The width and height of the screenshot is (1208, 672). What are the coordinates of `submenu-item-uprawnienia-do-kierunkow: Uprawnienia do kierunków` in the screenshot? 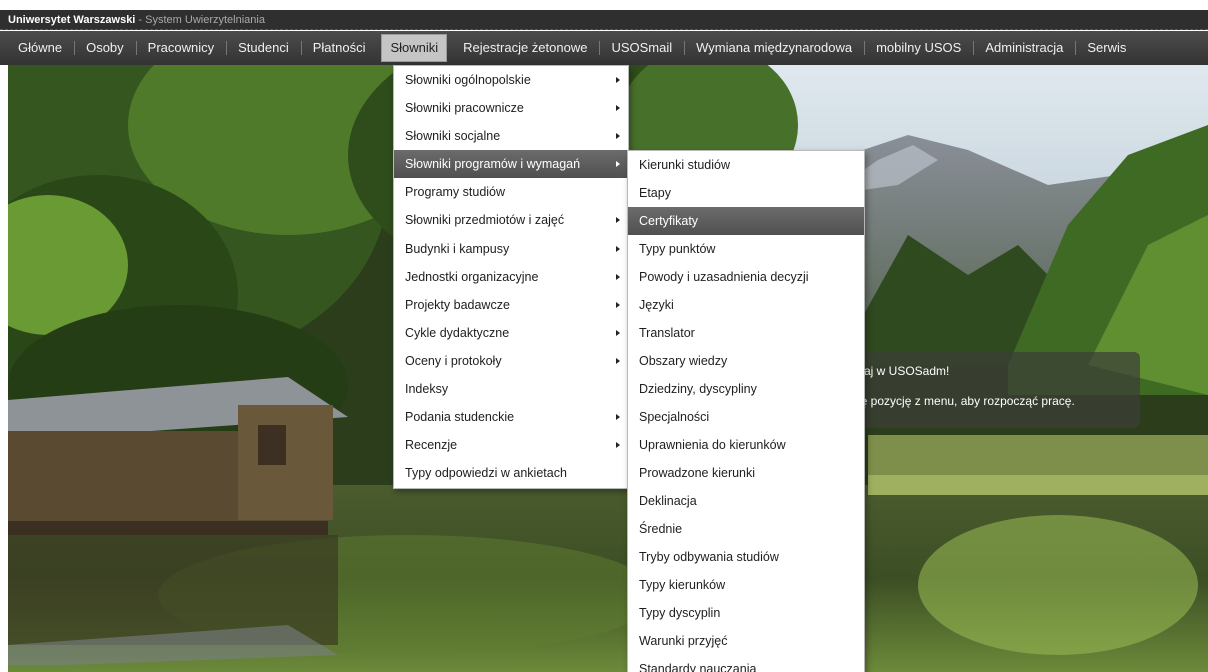 It's located at (746, 445).